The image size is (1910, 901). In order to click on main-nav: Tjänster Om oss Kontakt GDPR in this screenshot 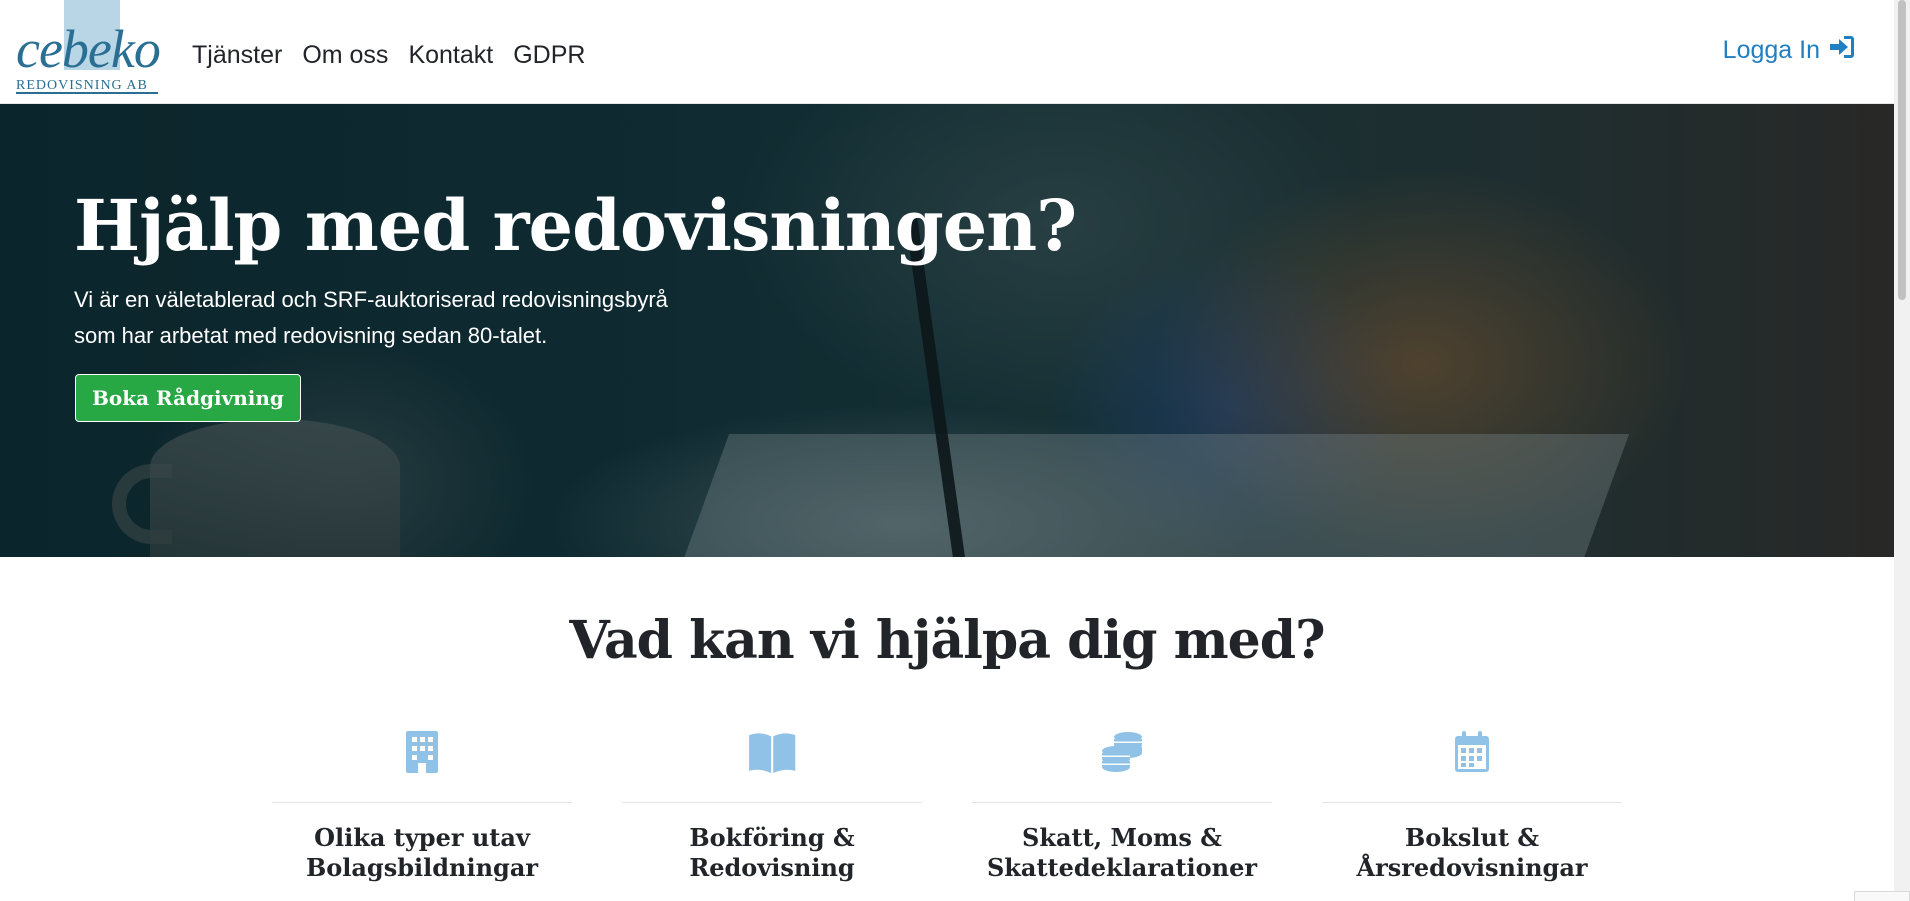, I will do `click(393, 55)`.